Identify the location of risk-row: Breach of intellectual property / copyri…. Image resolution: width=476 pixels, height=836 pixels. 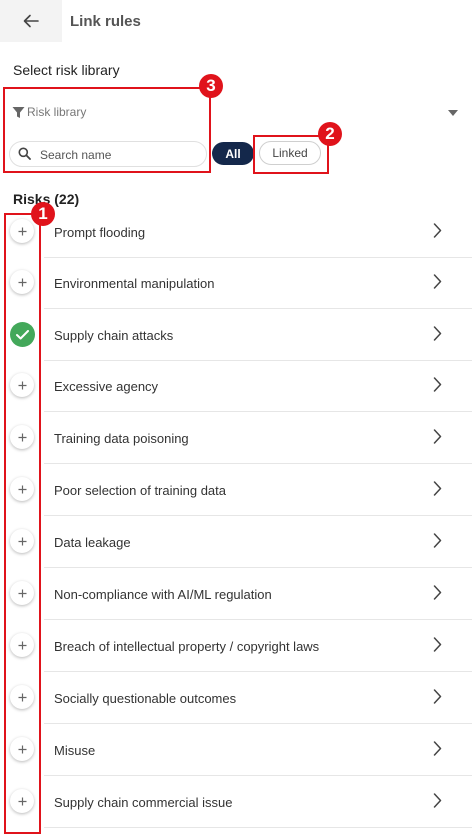
(236, 646).